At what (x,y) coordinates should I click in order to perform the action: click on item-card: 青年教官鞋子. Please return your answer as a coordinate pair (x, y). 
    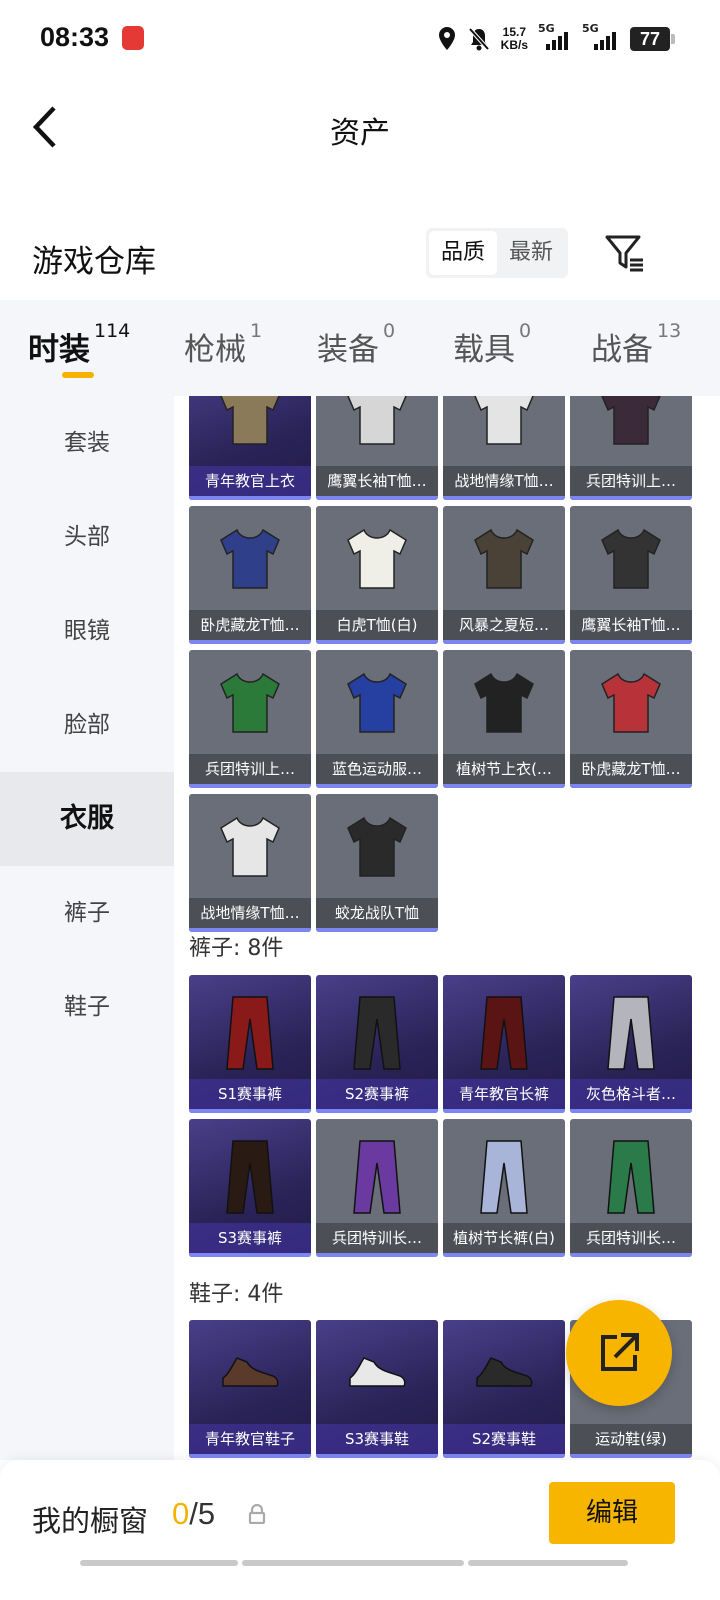
    Looking at the image, I should click on (250, 1389).